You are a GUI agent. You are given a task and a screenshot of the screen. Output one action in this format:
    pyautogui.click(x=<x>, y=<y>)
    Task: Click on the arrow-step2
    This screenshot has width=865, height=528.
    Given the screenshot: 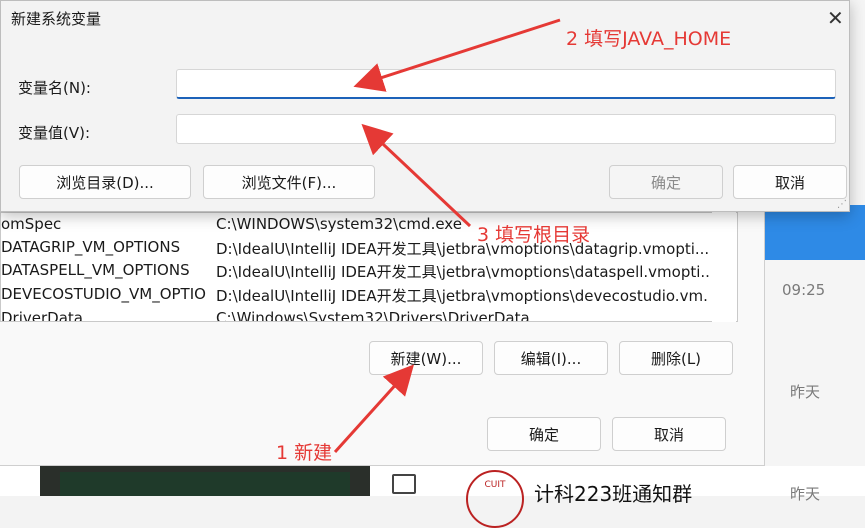 What is the action you would take?
    pyautogui.click(x=457, y=55)
    